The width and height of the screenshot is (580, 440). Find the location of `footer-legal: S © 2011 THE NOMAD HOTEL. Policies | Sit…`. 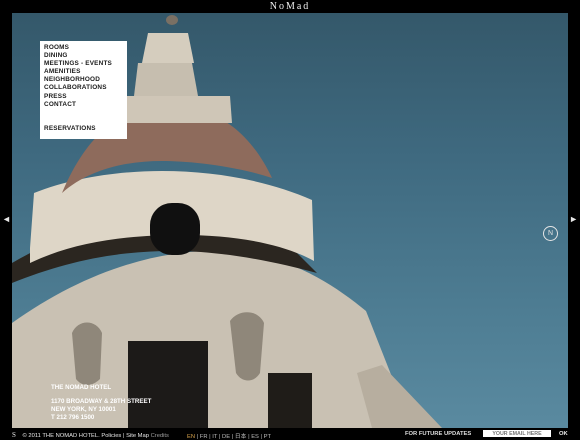

footer-legal: S © 2011 THE NOMAD HOTEL. Policies | Sit… is located at coordinates (90, 435).